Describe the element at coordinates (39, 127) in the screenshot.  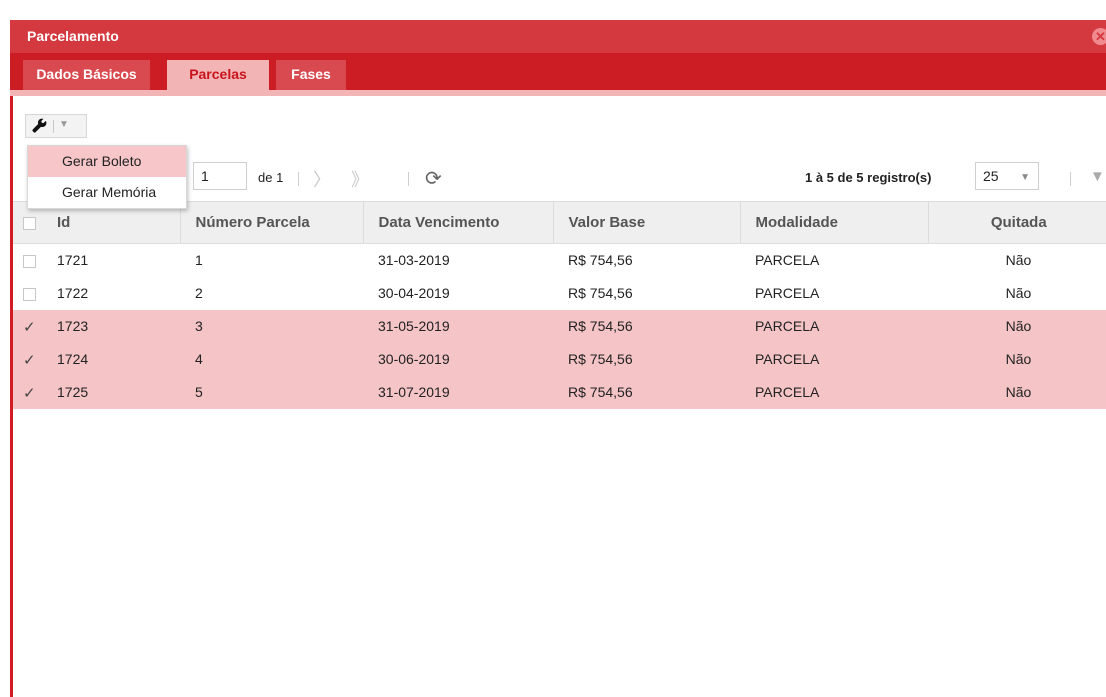
I see `wrench-icon` at that location.